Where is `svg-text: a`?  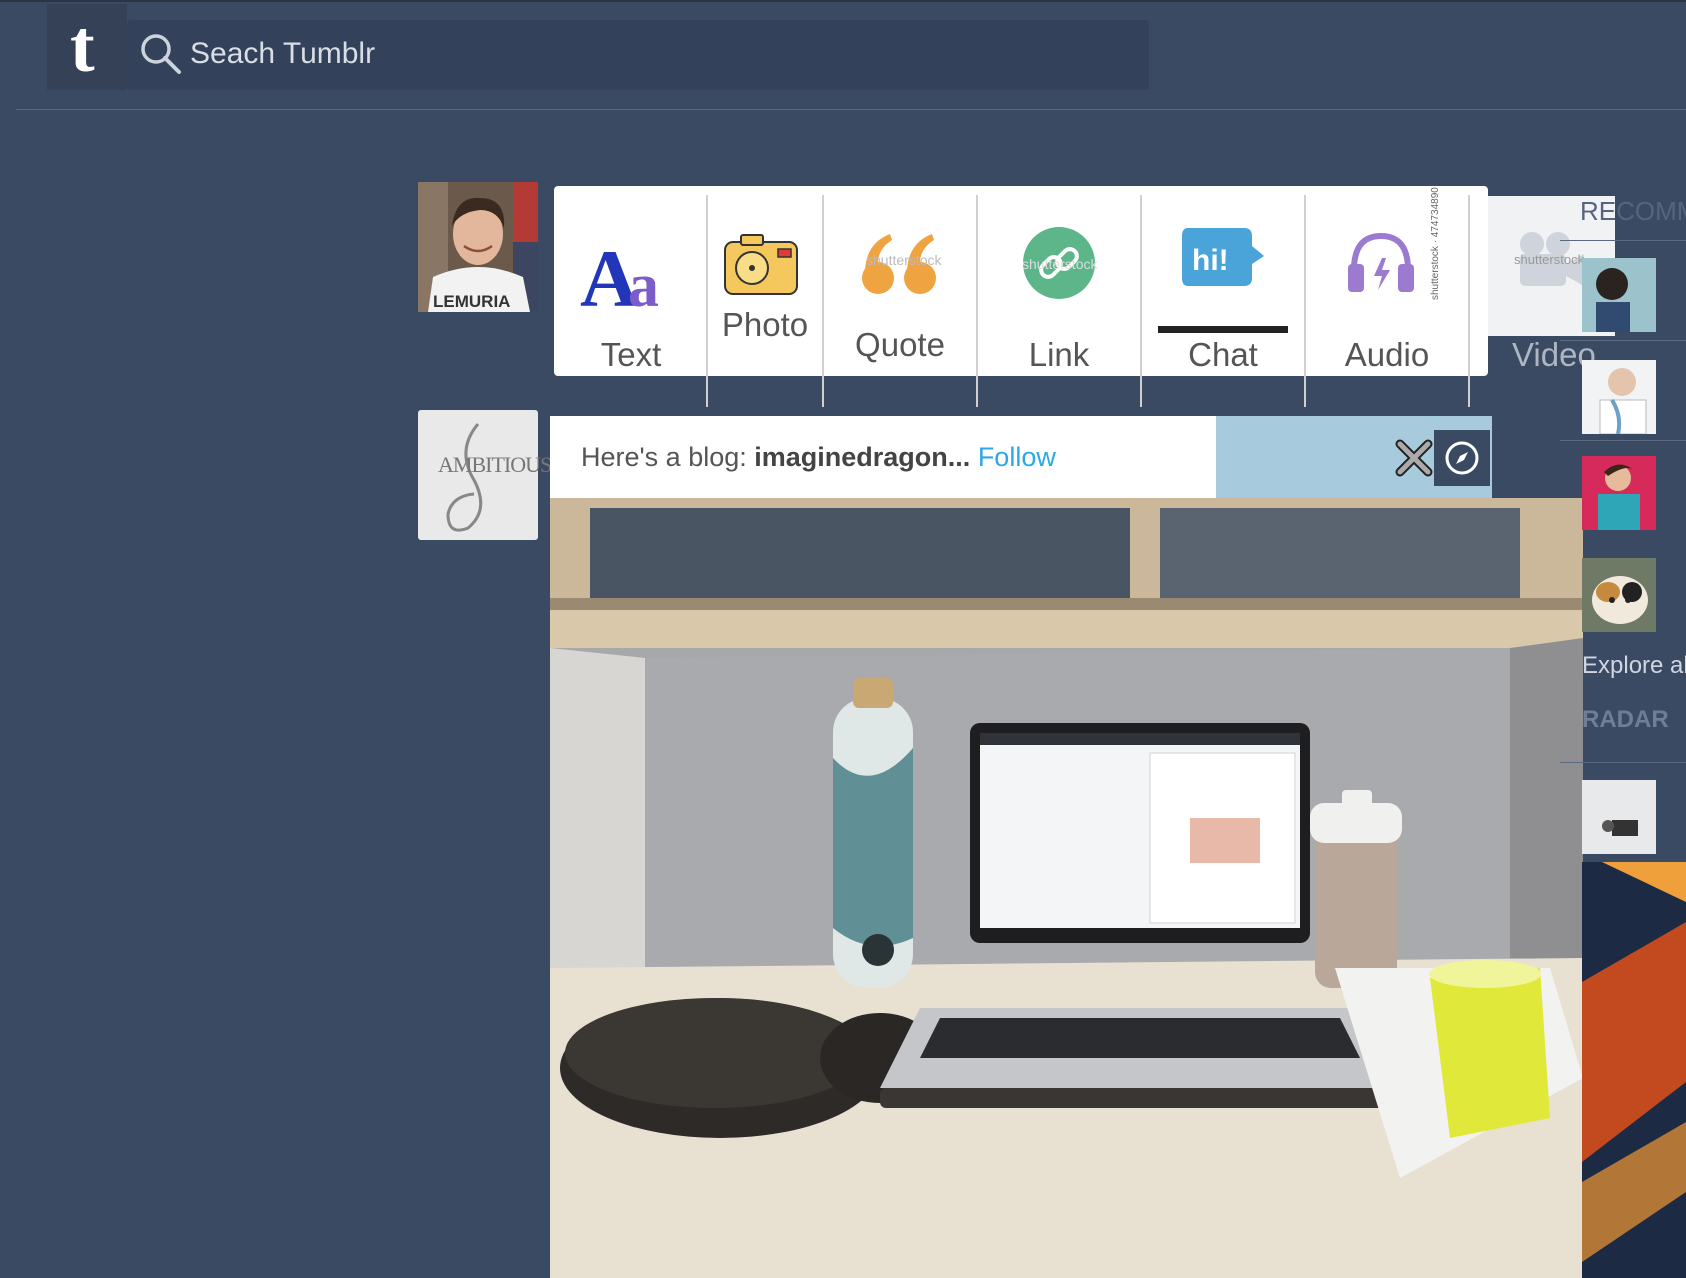 svg-text: a is located at coordinates (643, 286).